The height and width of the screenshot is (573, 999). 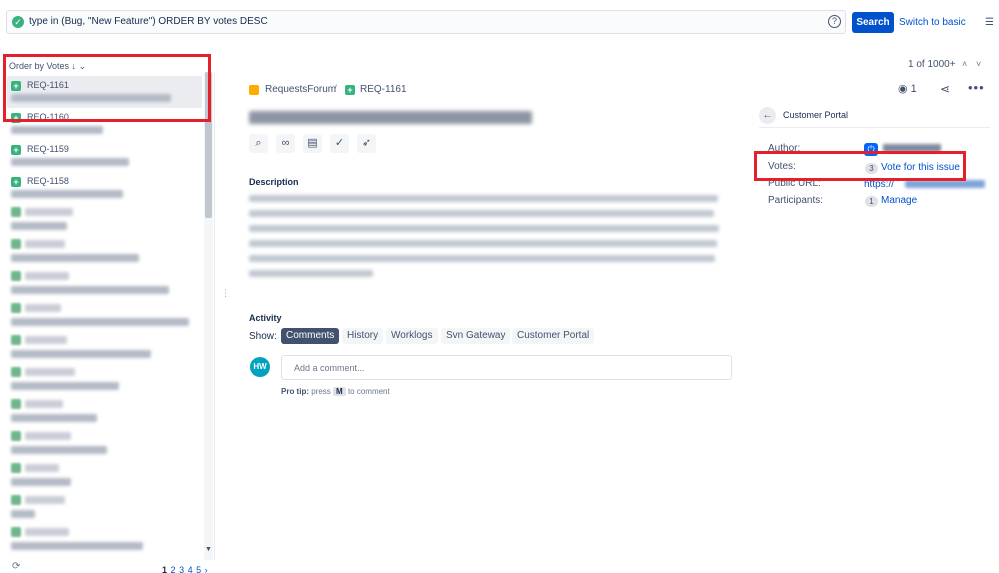 I want to click on list-view-icon: ☰, so click(x=989, y=22).